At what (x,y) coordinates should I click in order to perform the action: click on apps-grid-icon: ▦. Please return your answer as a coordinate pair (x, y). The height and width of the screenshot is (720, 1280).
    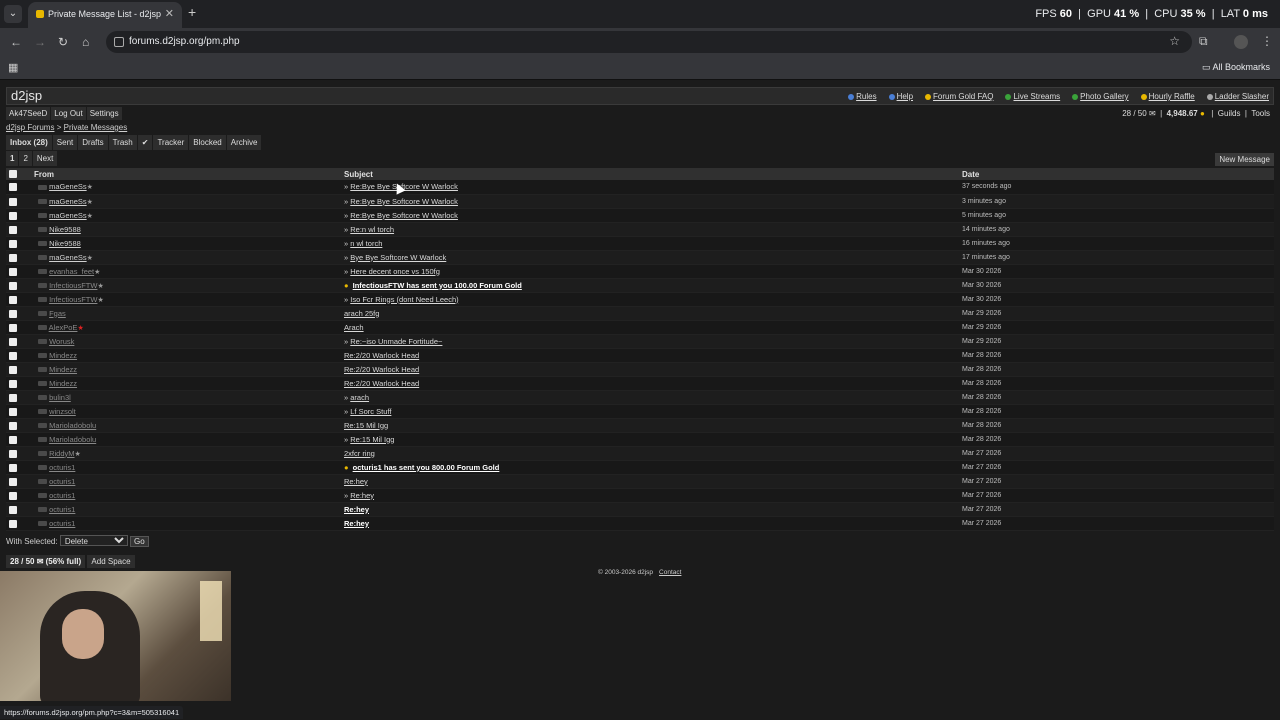
    Looking at the image, I should click on (13, 67).